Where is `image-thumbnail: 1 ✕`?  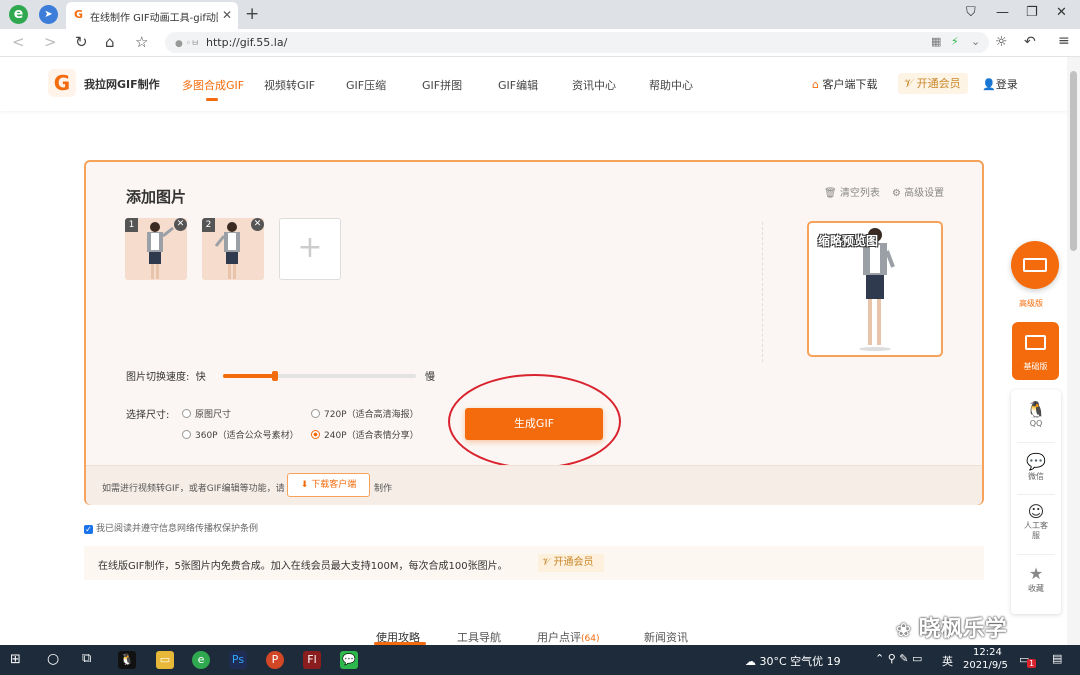
image-thumbnail: 1 ✕ is located at coordinates (156, 249).